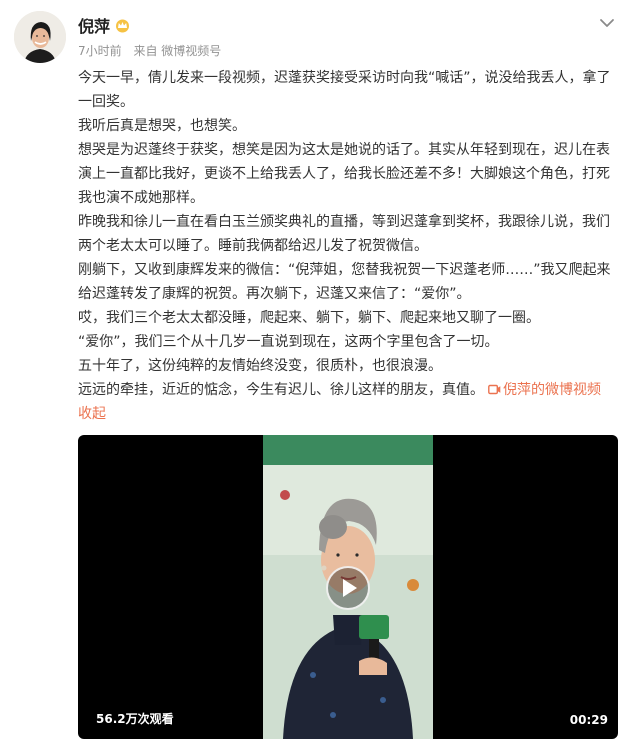  I want to click on video-duration: 00:29, so click(588, 720).